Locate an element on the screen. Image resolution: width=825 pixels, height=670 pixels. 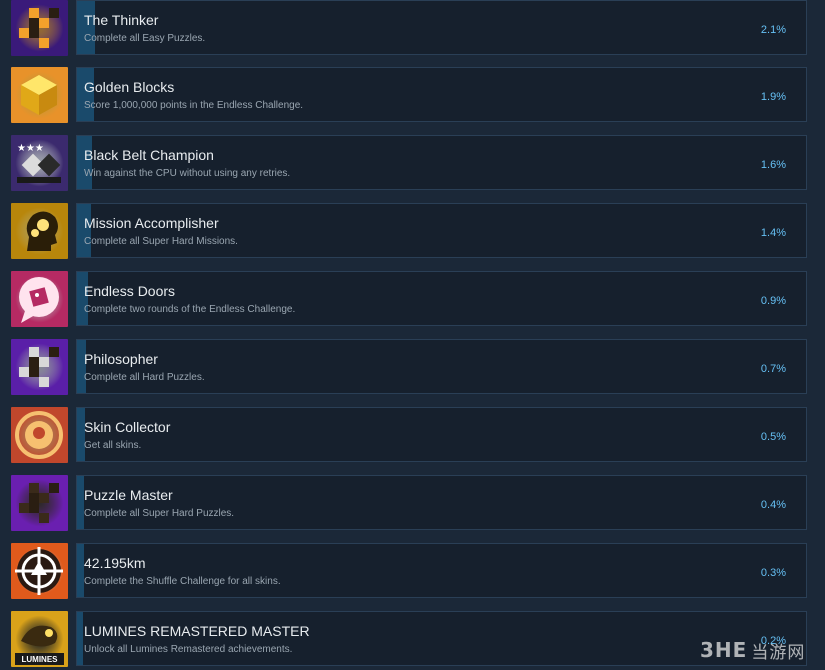
unlock-percent: 0.5% is located at coordinates (773, 437).